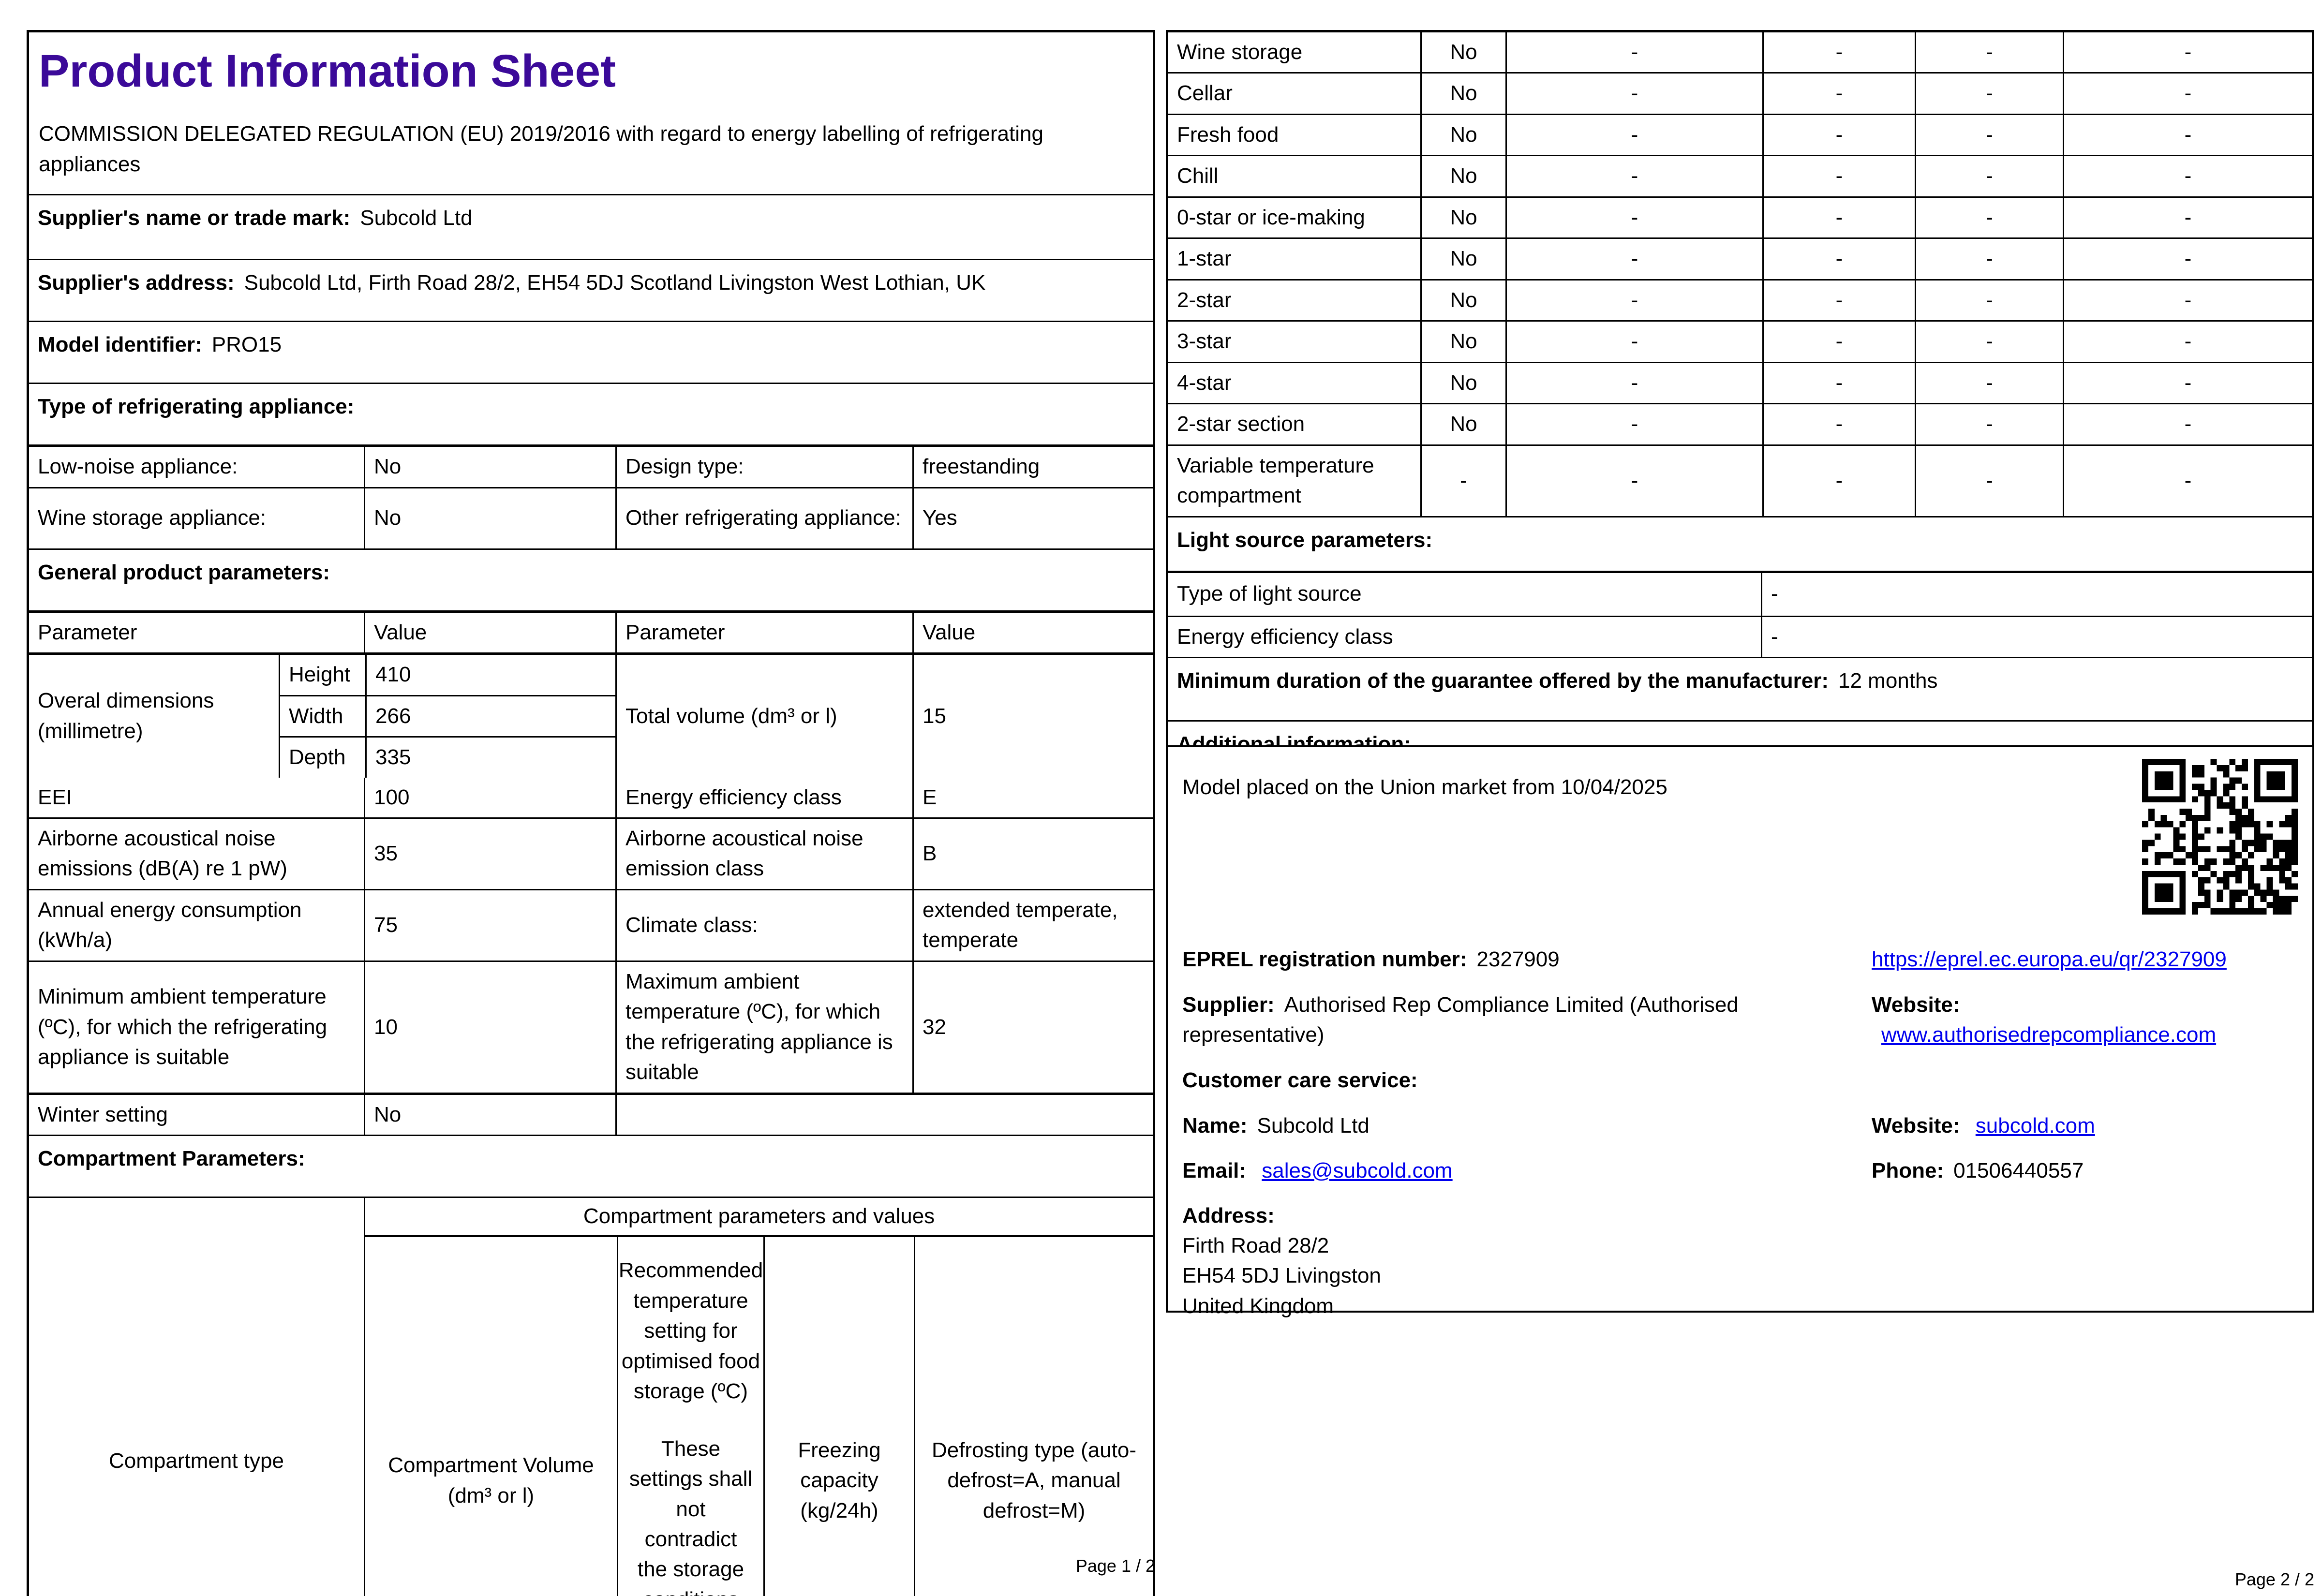 The height and width of the screenshot is (1596, 2322). I want to click on compartment-row: Wine storage No - - - -, so click(1740, 52).